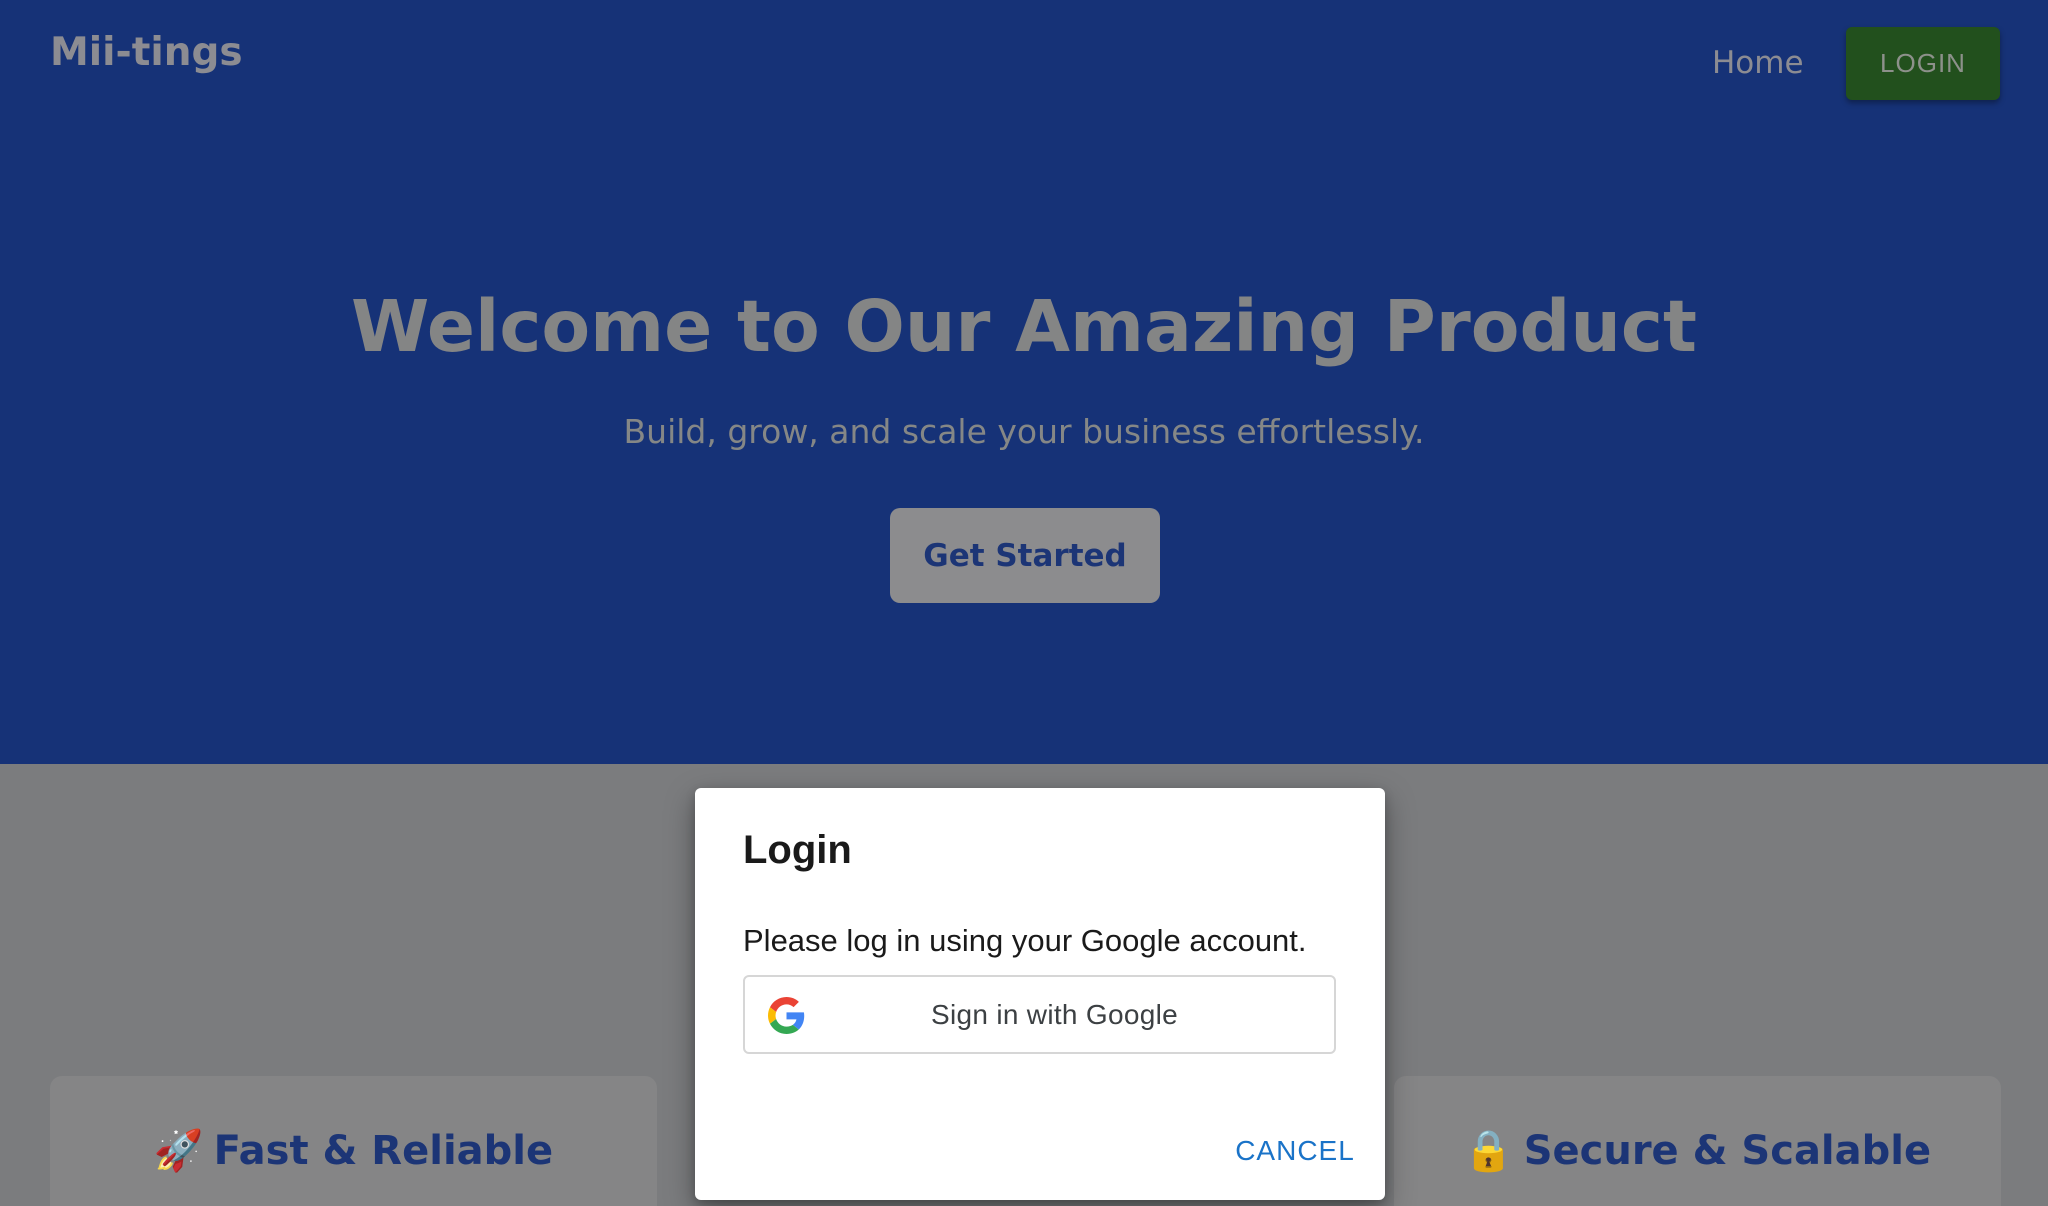  Describe the element at coordinates (146, 52) in the screenshot. I see `brand-logo: Mii-tings` at that location.